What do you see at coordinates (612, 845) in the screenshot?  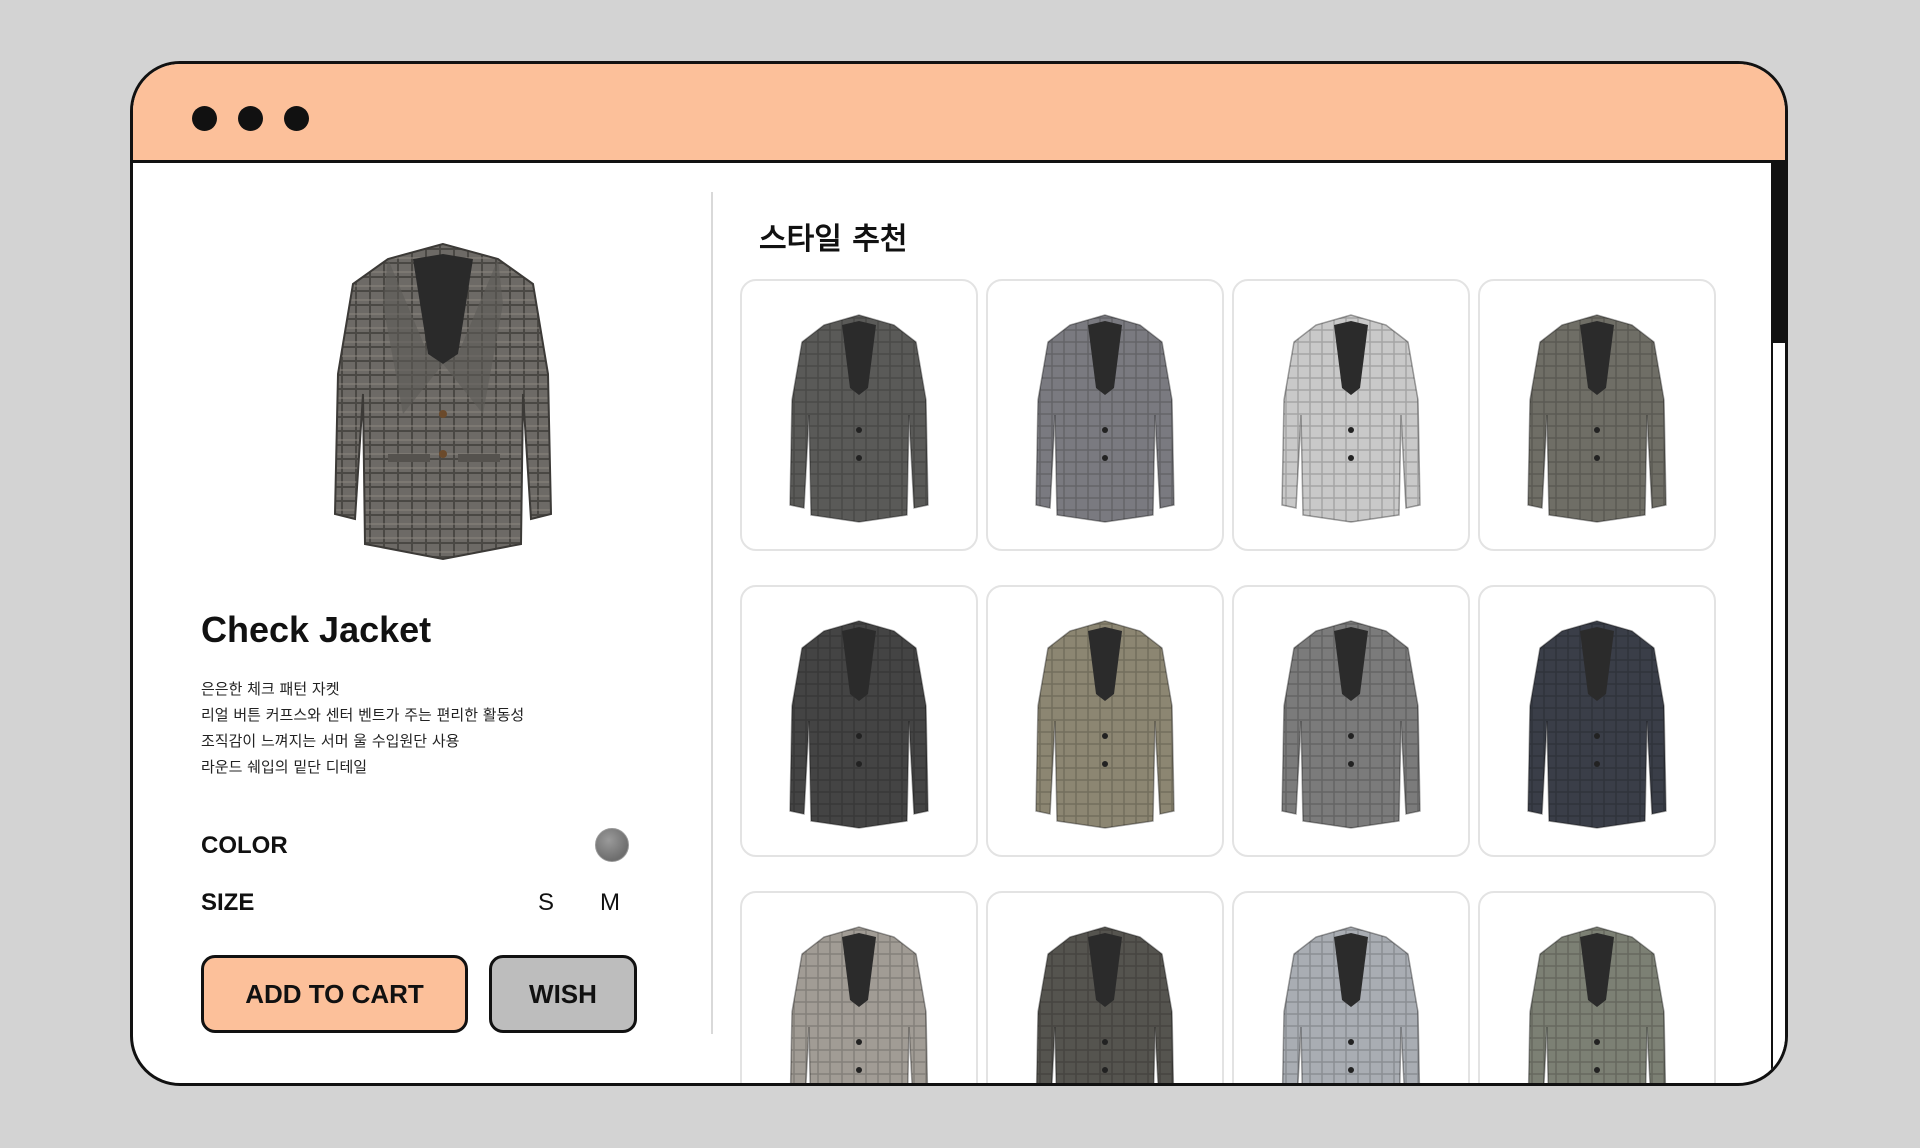 I see `color-swatch` at bounding box center [612, 845].